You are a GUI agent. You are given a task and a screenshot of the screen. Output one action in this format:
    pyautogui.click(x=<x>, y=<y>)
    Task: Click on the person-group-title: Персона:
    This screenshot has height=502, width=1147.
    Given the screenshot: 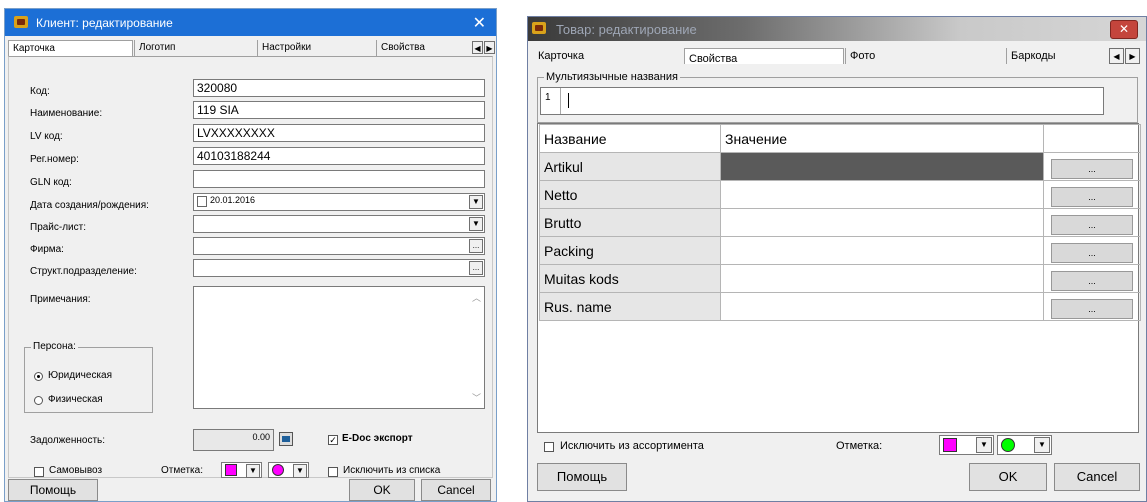 What is the action you would take?
    pyautogui.click(x=54, y=346)
    